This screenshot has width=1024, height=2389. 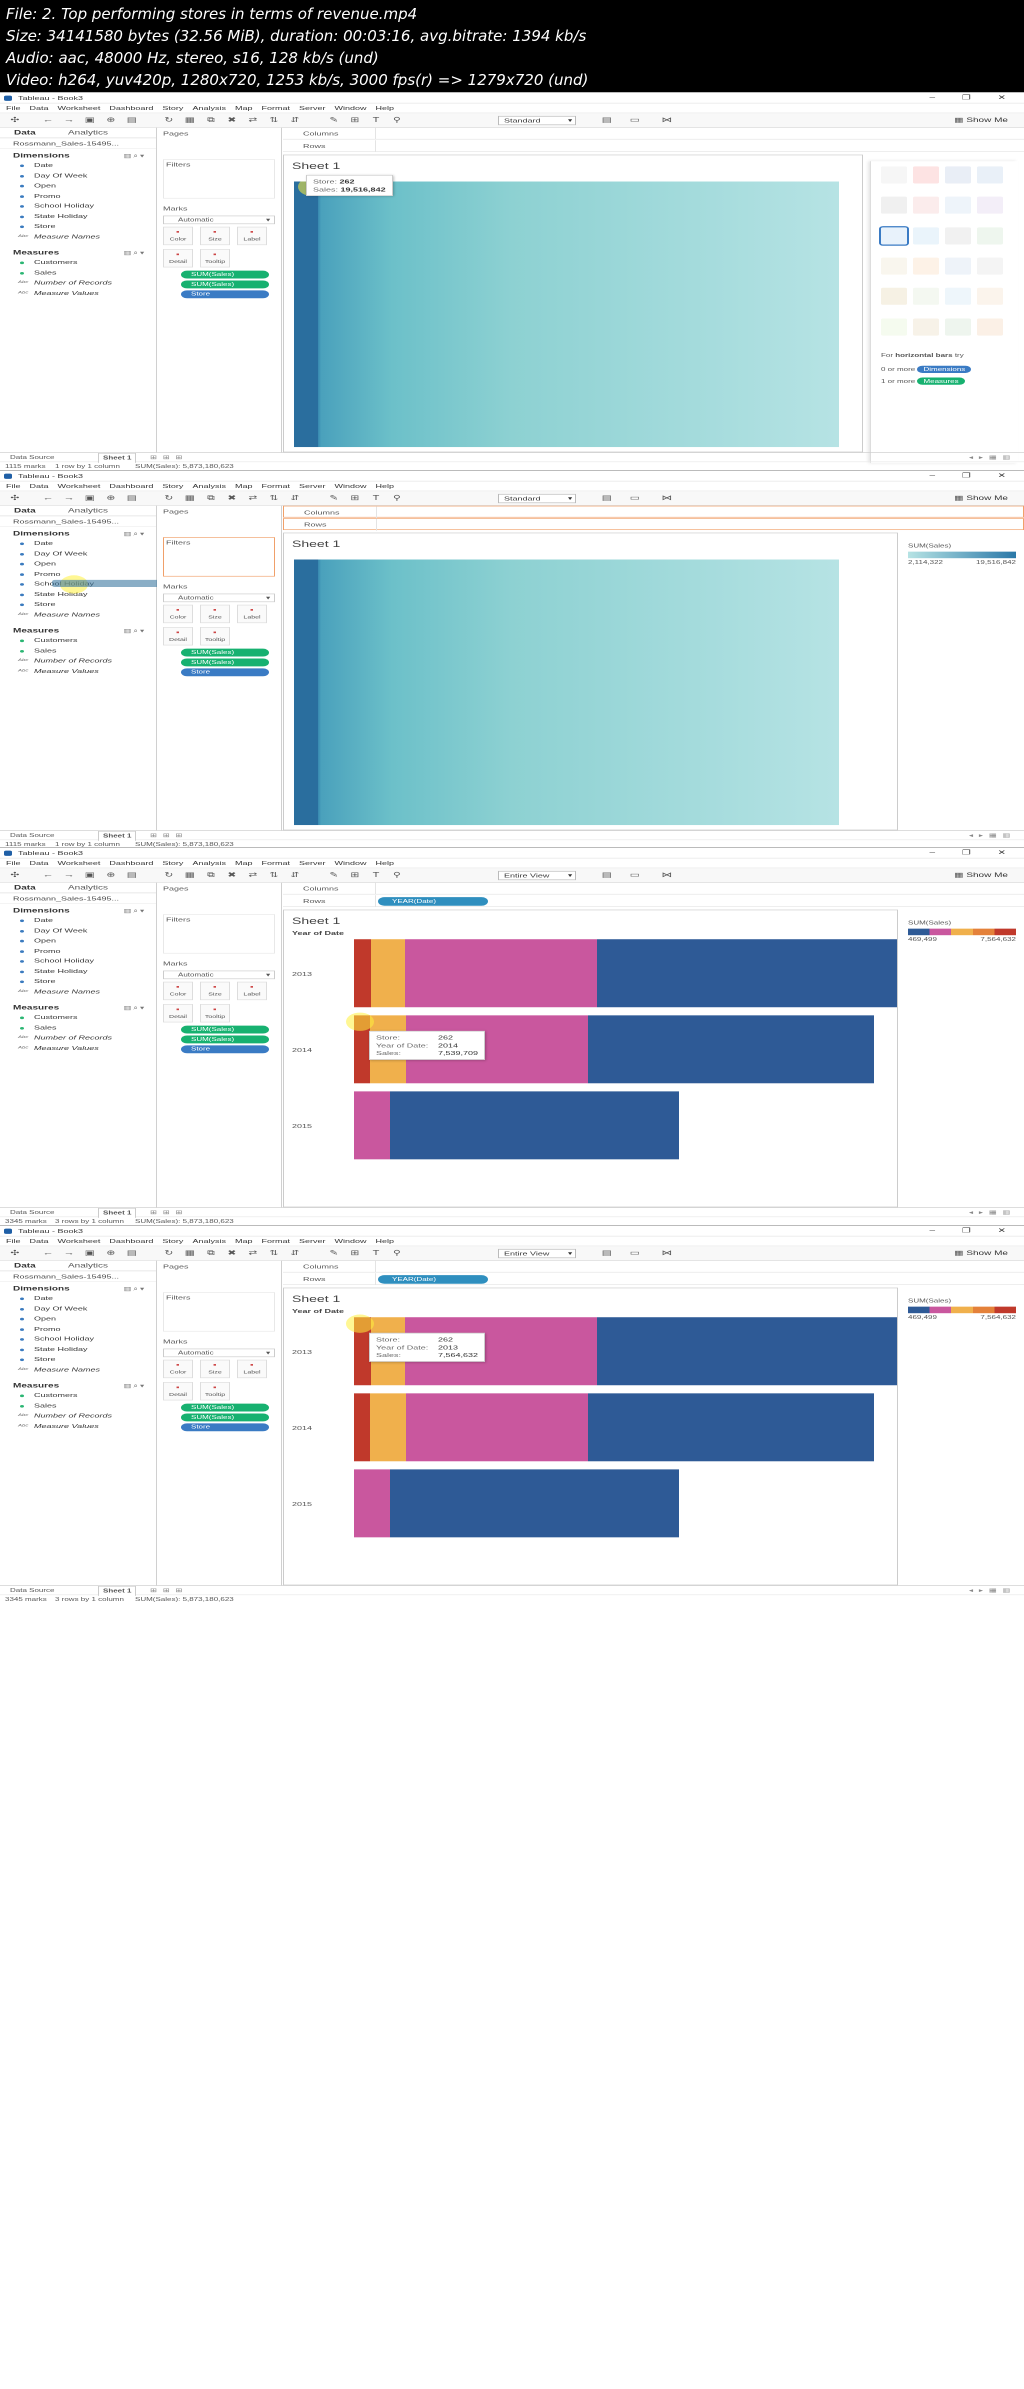 What do you see at coordinates (232, 120) in the screenshot?
I see `clear-icon: ✖` at bounding box center [232, 120].